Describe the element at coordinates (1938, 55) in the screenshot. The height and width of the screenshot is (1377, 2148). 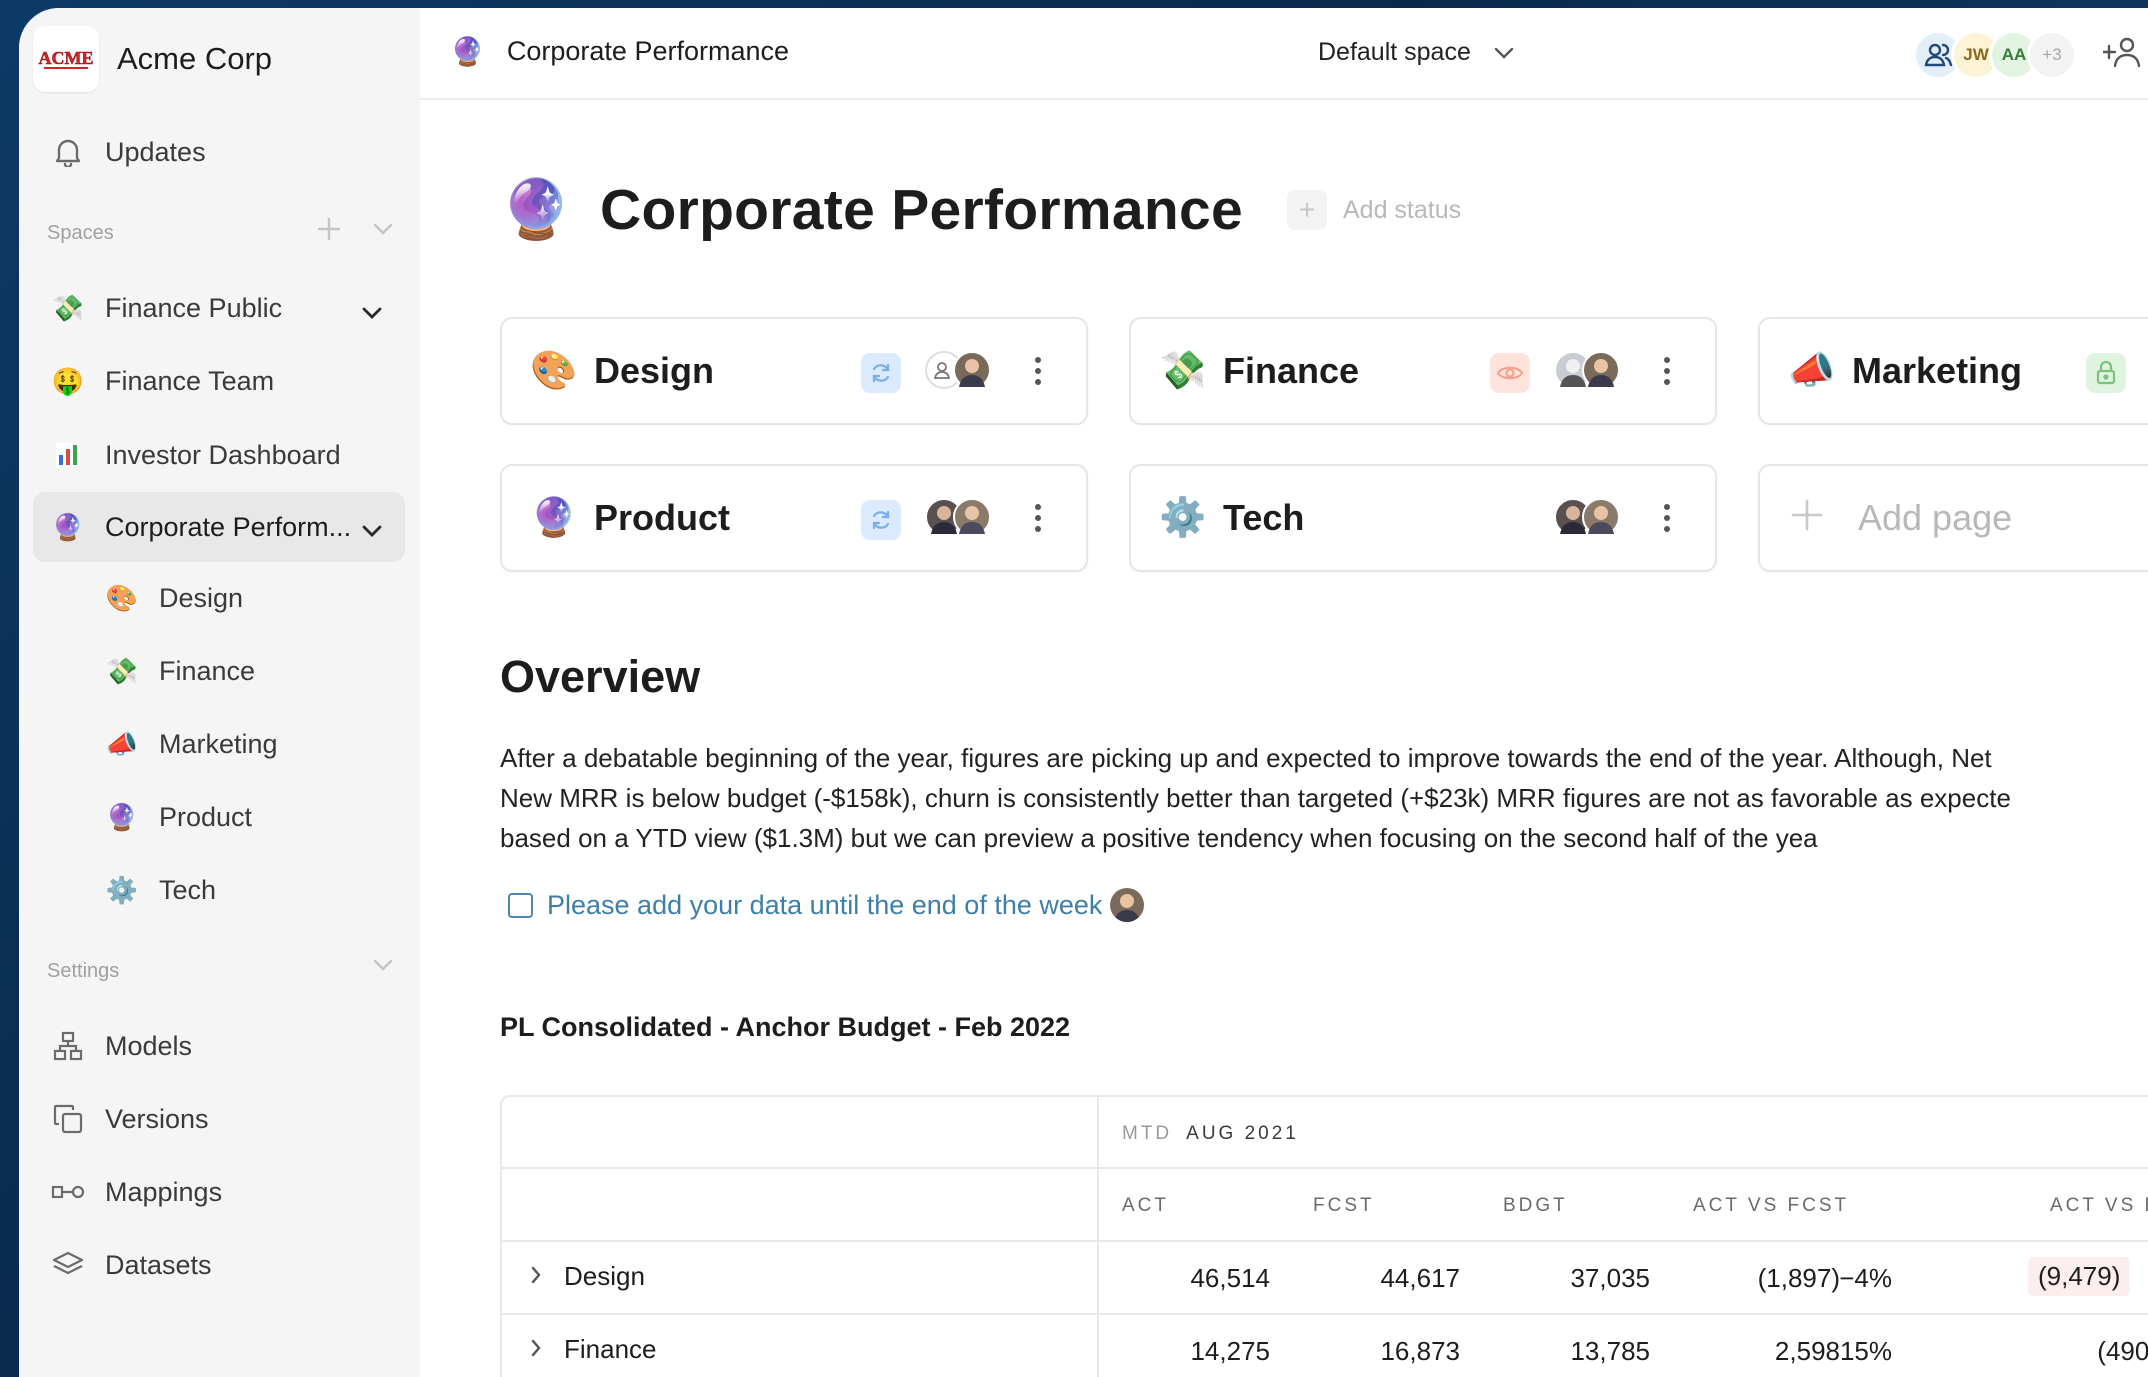
I see `users-icon` at that location.